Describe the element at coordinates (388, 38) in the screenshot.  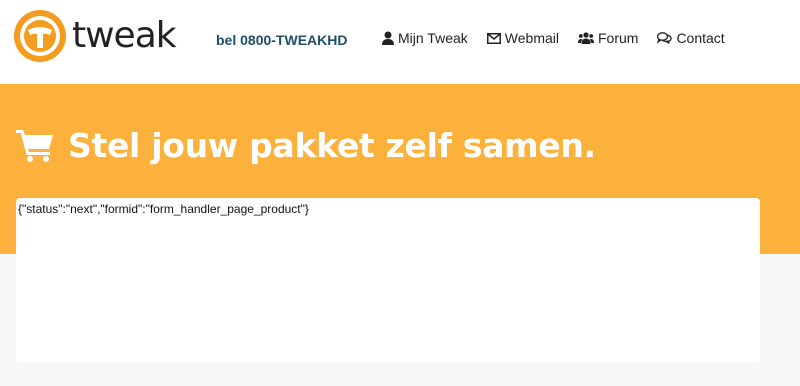
I see `user-icon` at that location.